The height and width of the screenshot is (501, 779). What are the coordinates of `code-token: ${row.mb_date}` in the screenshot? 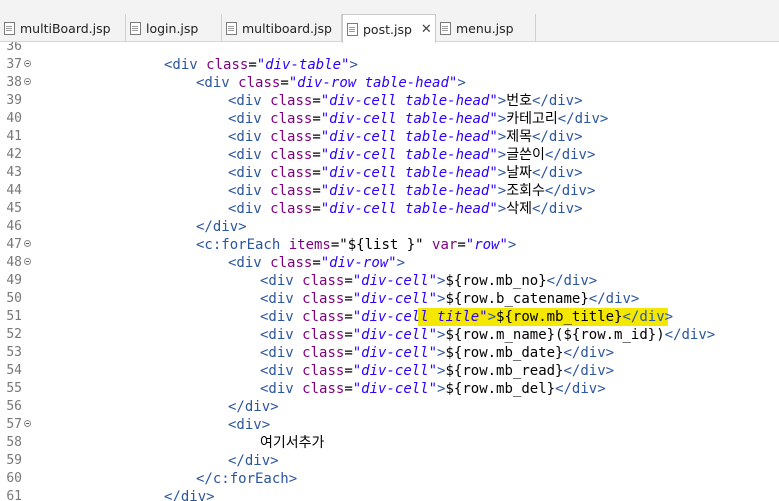 It's located at (504, 353).